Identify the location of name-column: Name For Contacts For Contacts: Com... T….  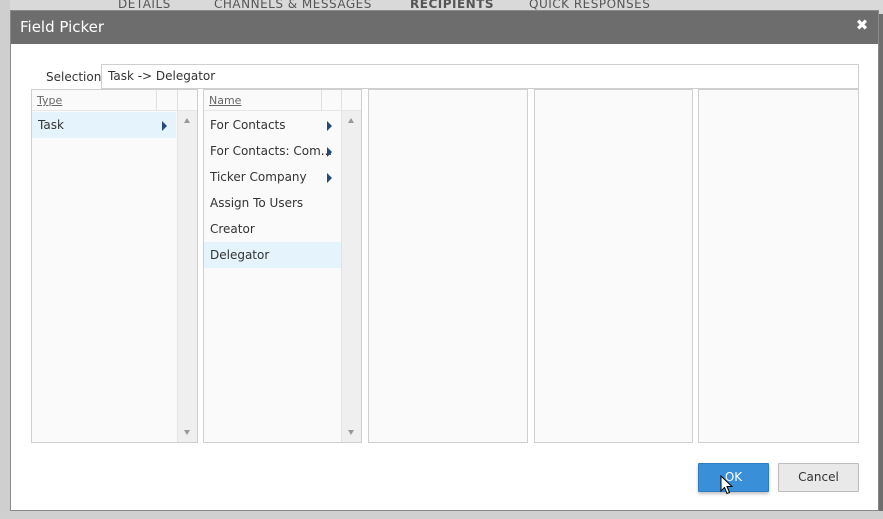
(282, 266).